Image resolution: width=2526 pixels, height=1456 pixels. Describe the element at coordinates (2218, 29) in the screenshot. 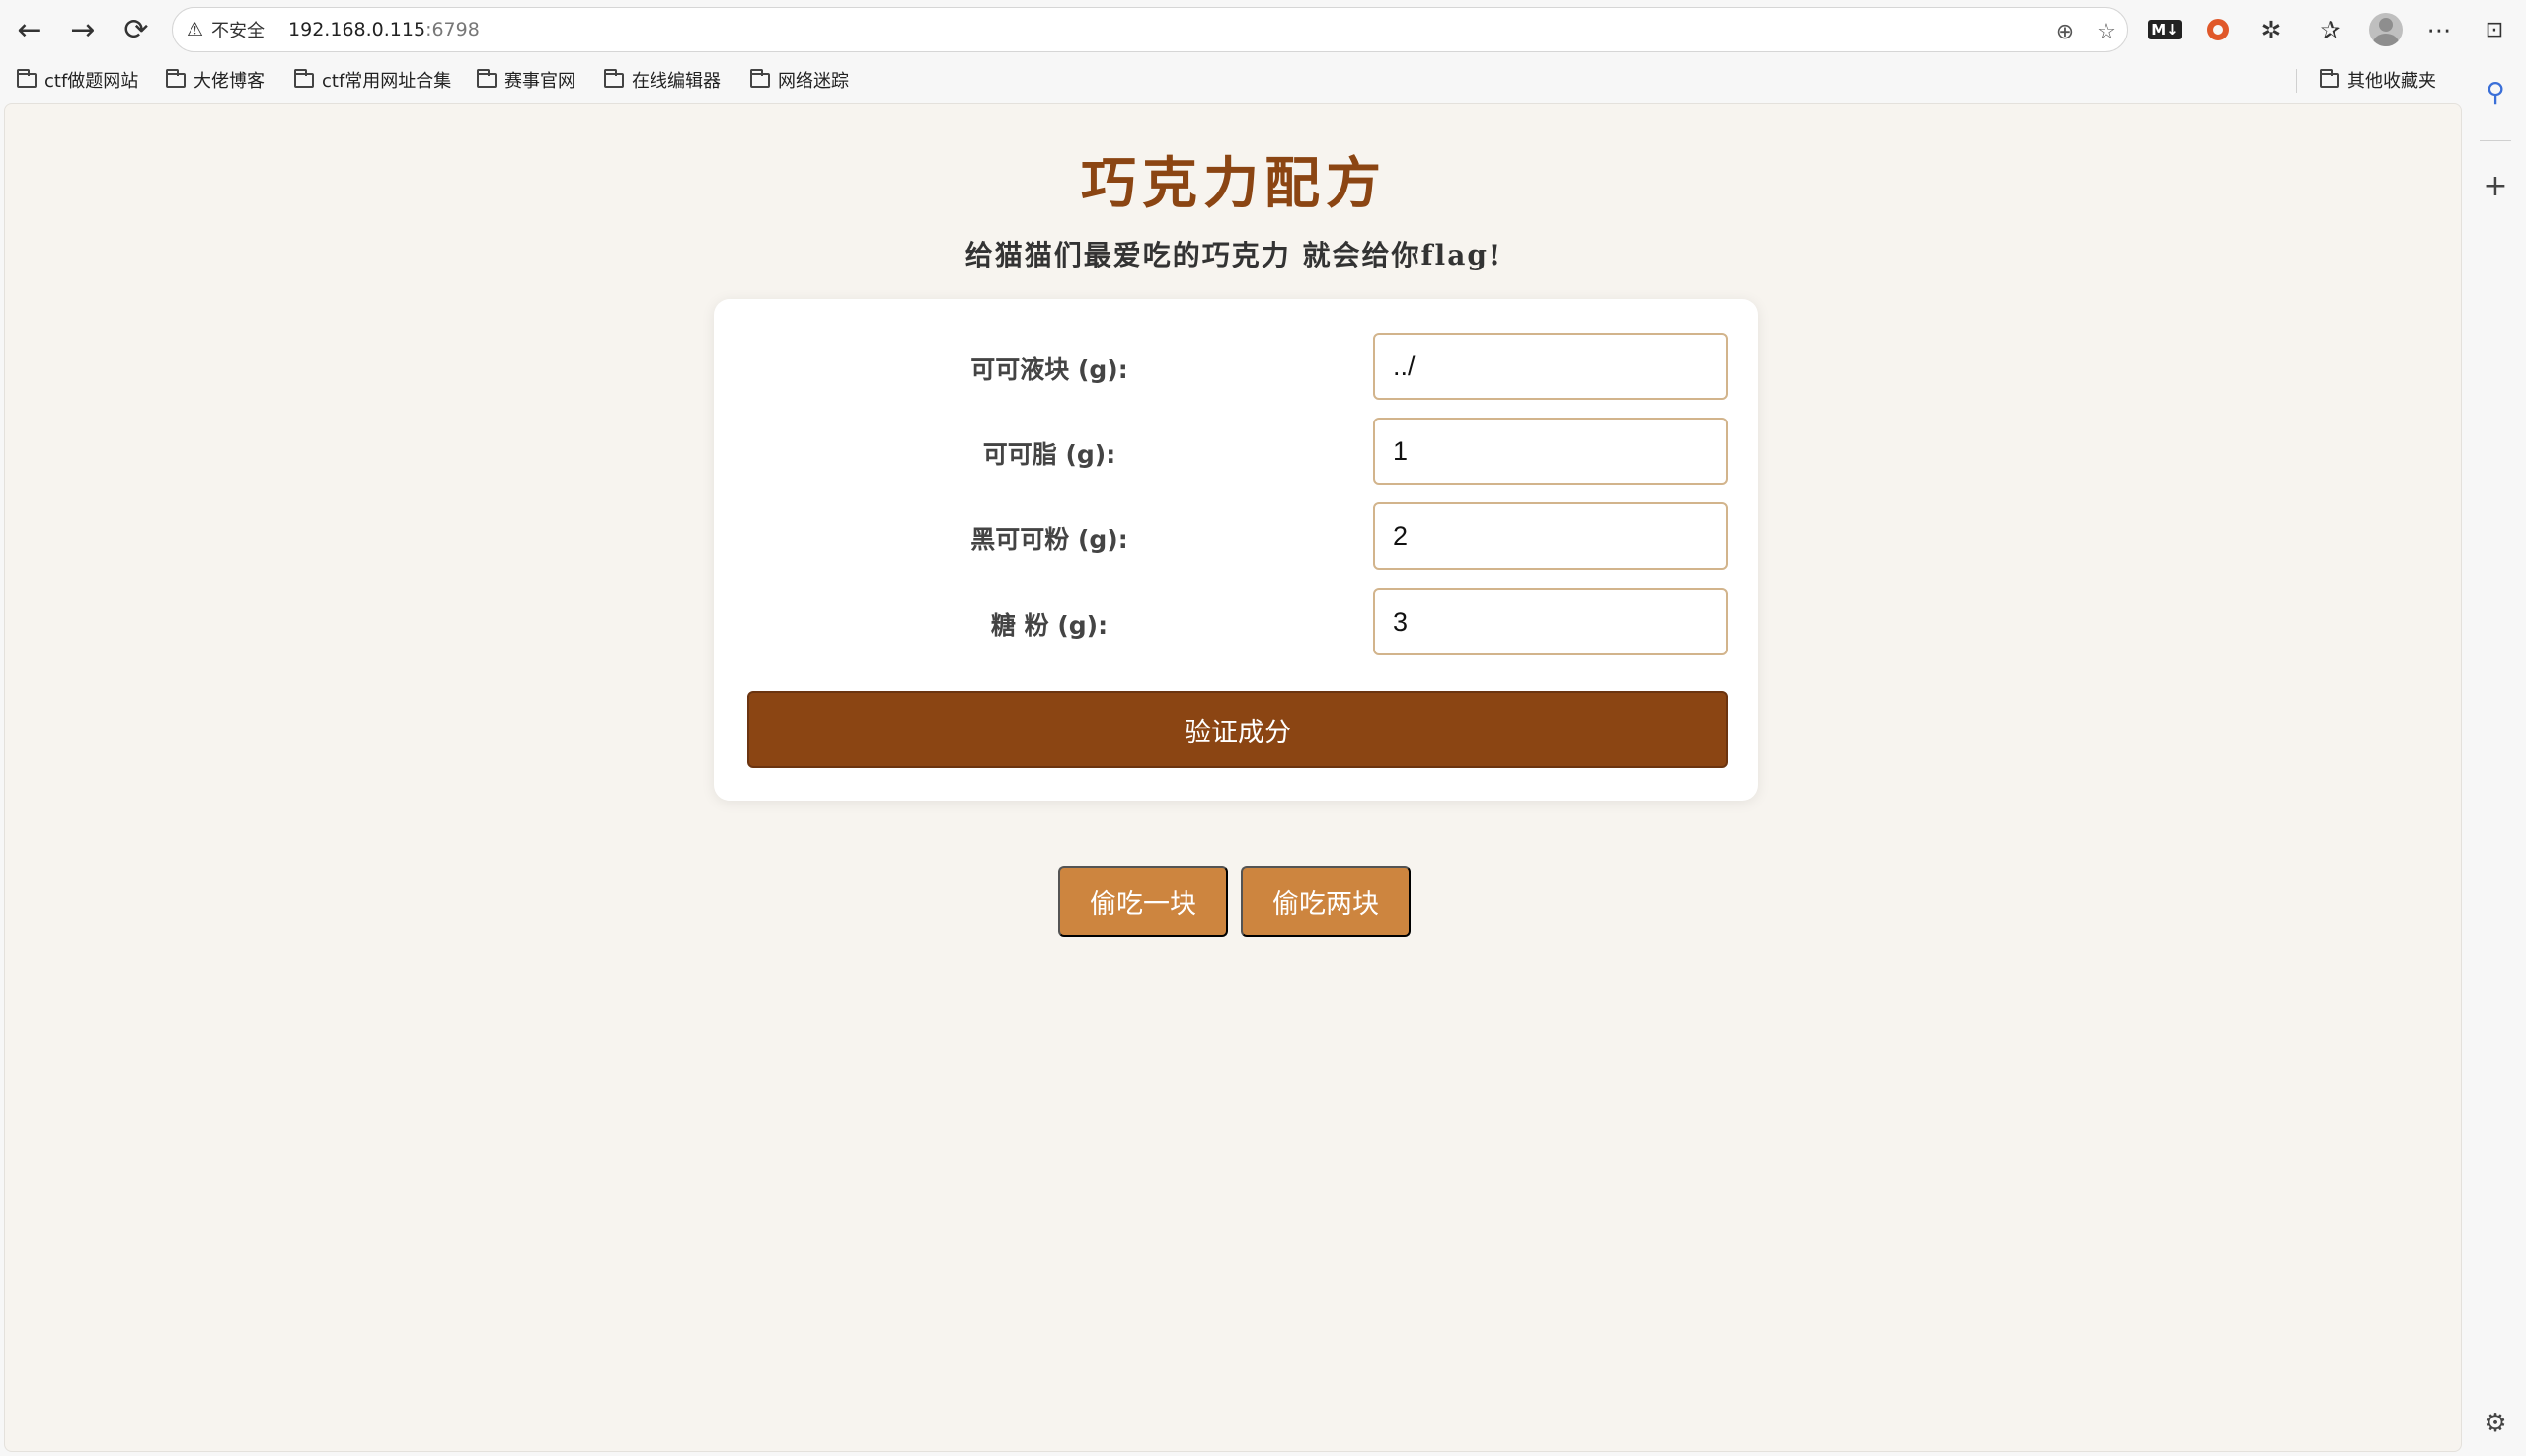

I see `record-extension-icon` at that location.